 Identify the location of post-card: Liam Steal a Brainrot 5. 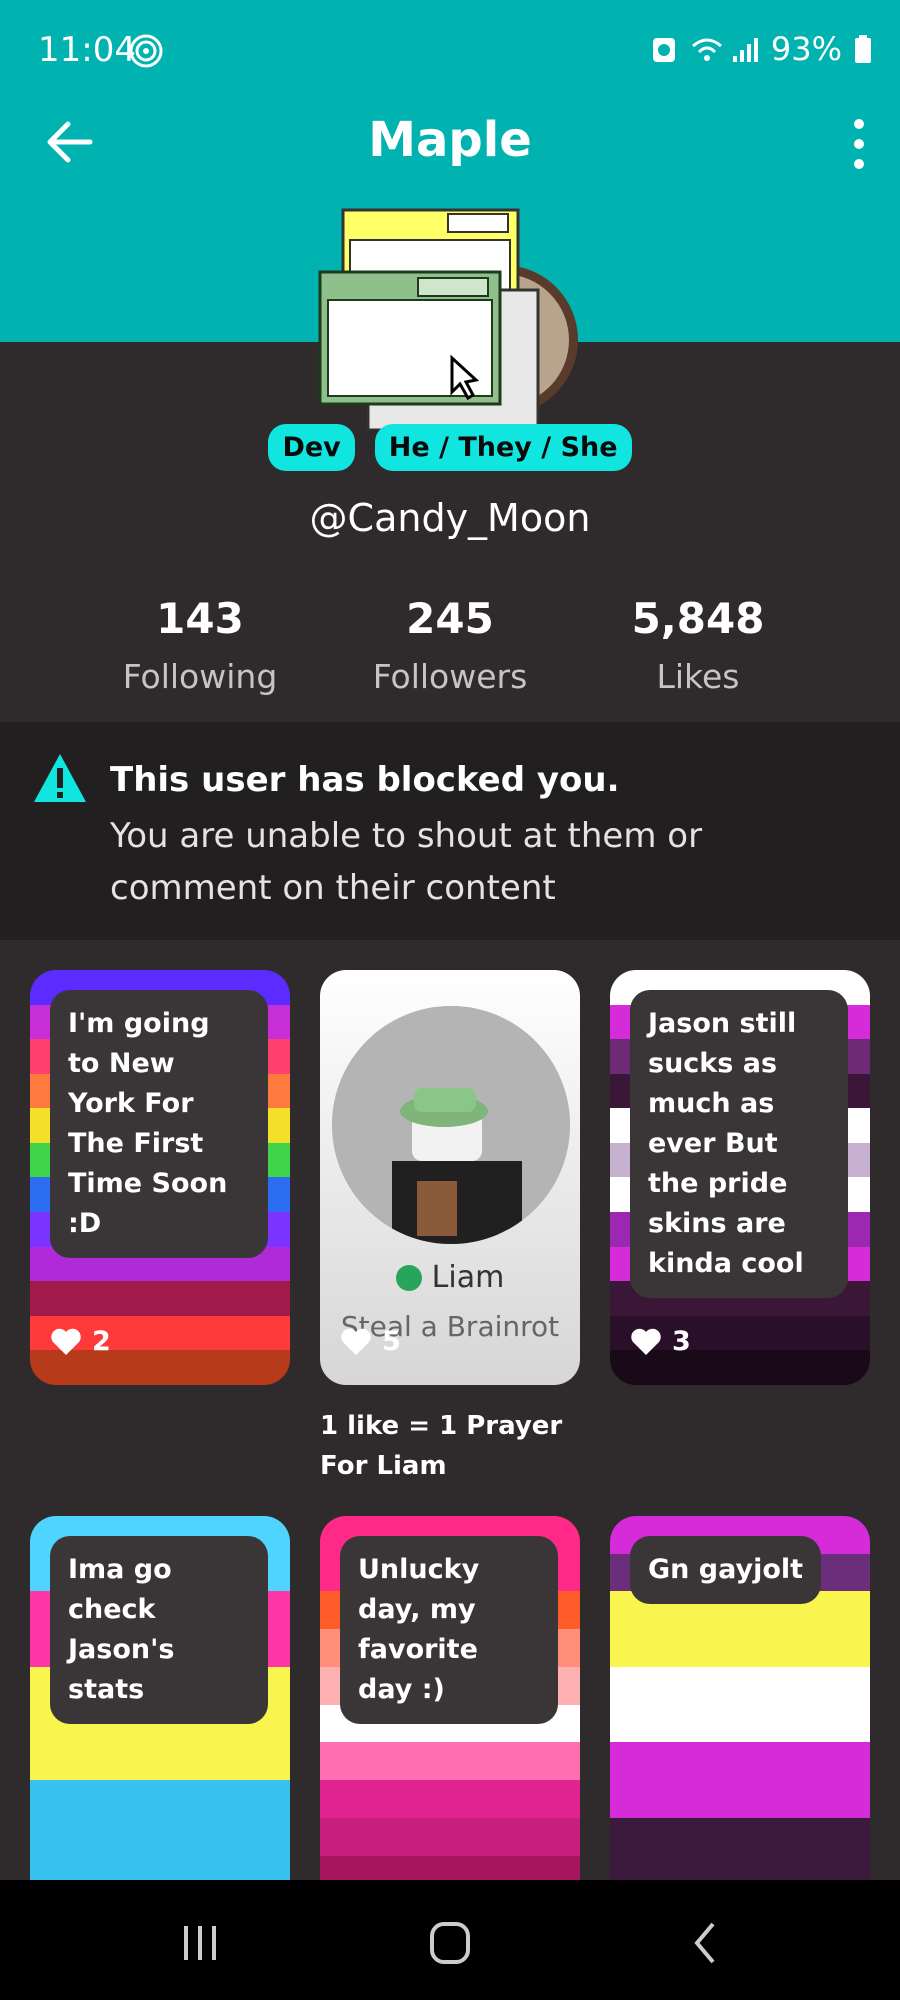
(450, 1177).